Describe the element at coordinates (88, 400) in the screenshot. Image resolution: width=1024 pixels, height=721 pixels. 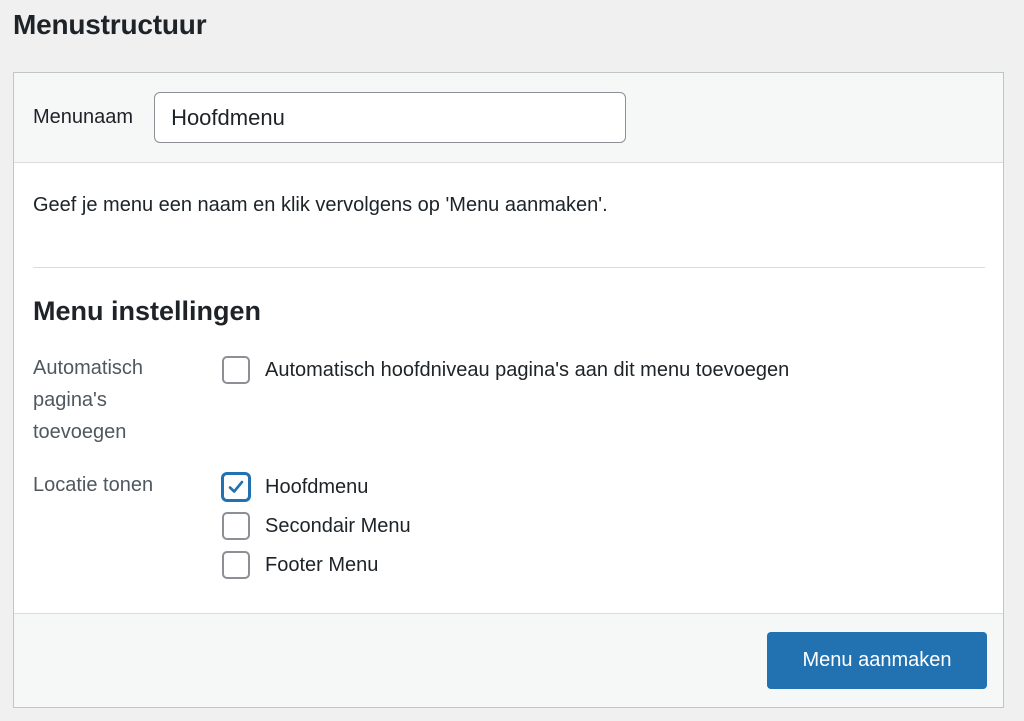
I see `auto-add-label: Automatisch pagina's toevoegen` at that location.